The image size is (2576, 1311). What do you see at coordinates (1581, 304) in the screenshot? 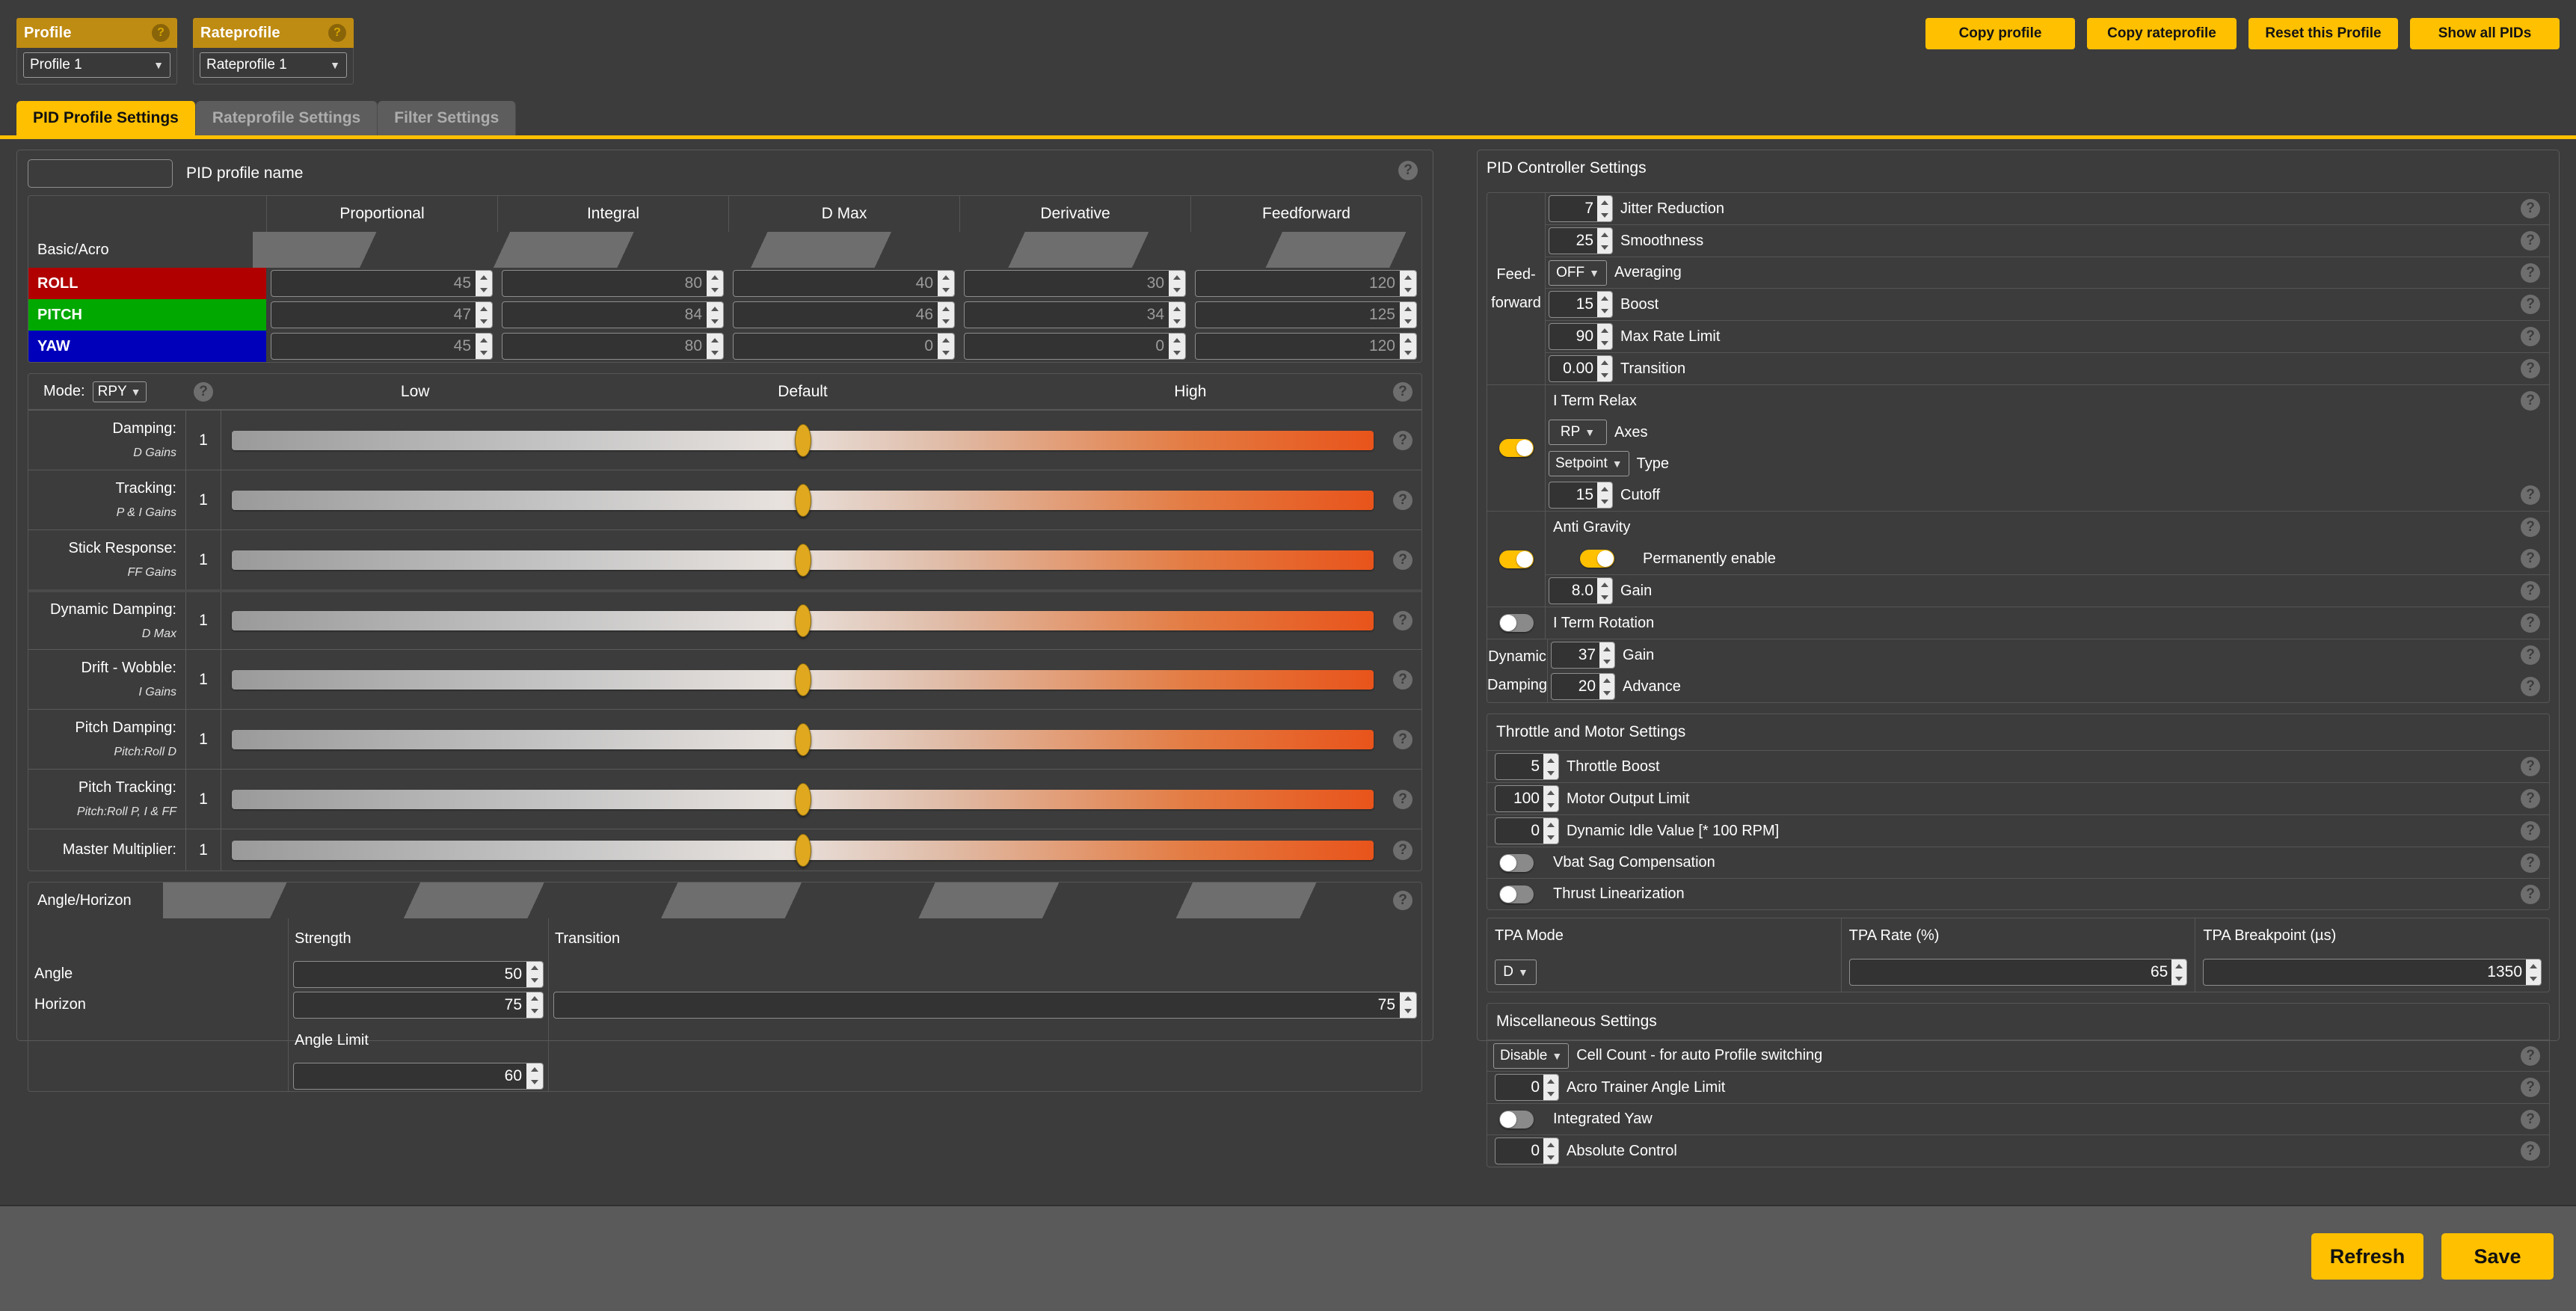
I see `boost-stepper: 15` at bounding box center [1581, 304].